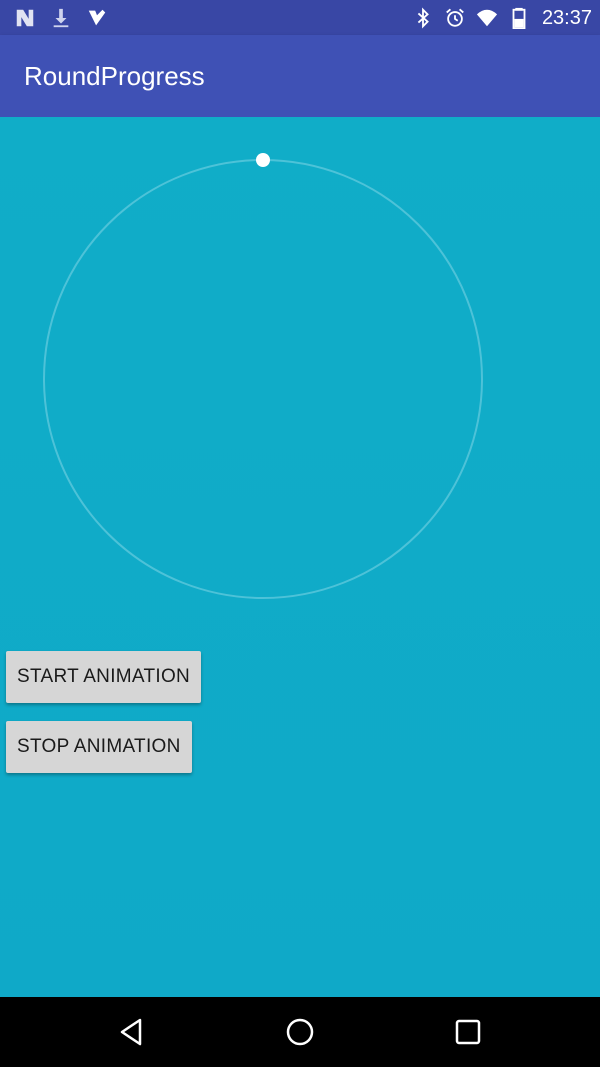  What do you see at coordinates (114, 76) in the screenshot?
I see `app-title: RoundProgress` at bounding box center [114, 76].